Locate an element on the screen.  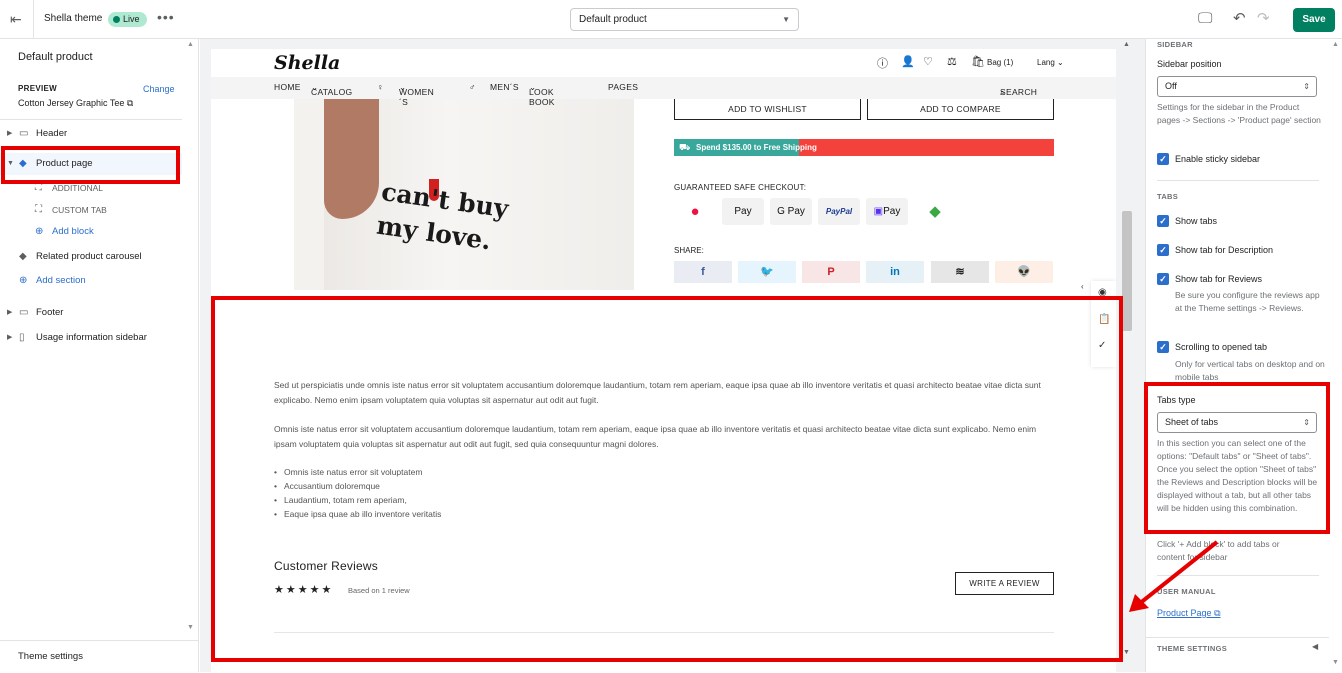
plus-circle-icon: ⊕ is located at coordinates (23, 280).